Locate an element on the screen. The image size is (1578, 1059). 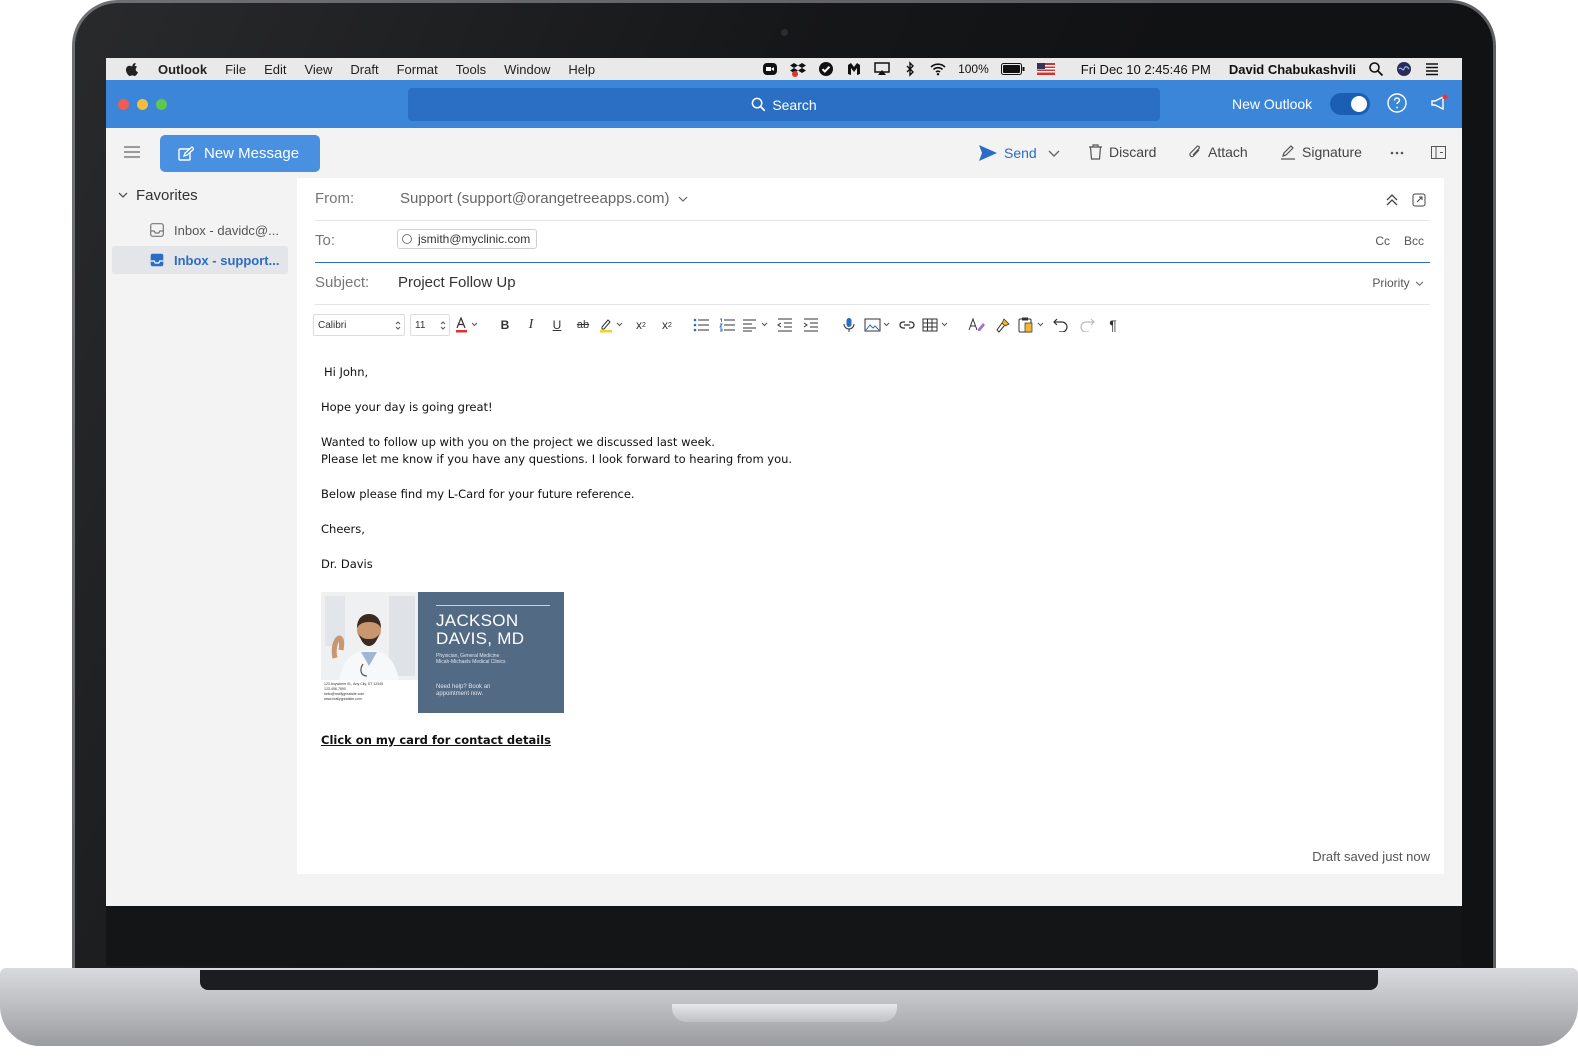
battery-icon is located at coordinates (1012, 69).